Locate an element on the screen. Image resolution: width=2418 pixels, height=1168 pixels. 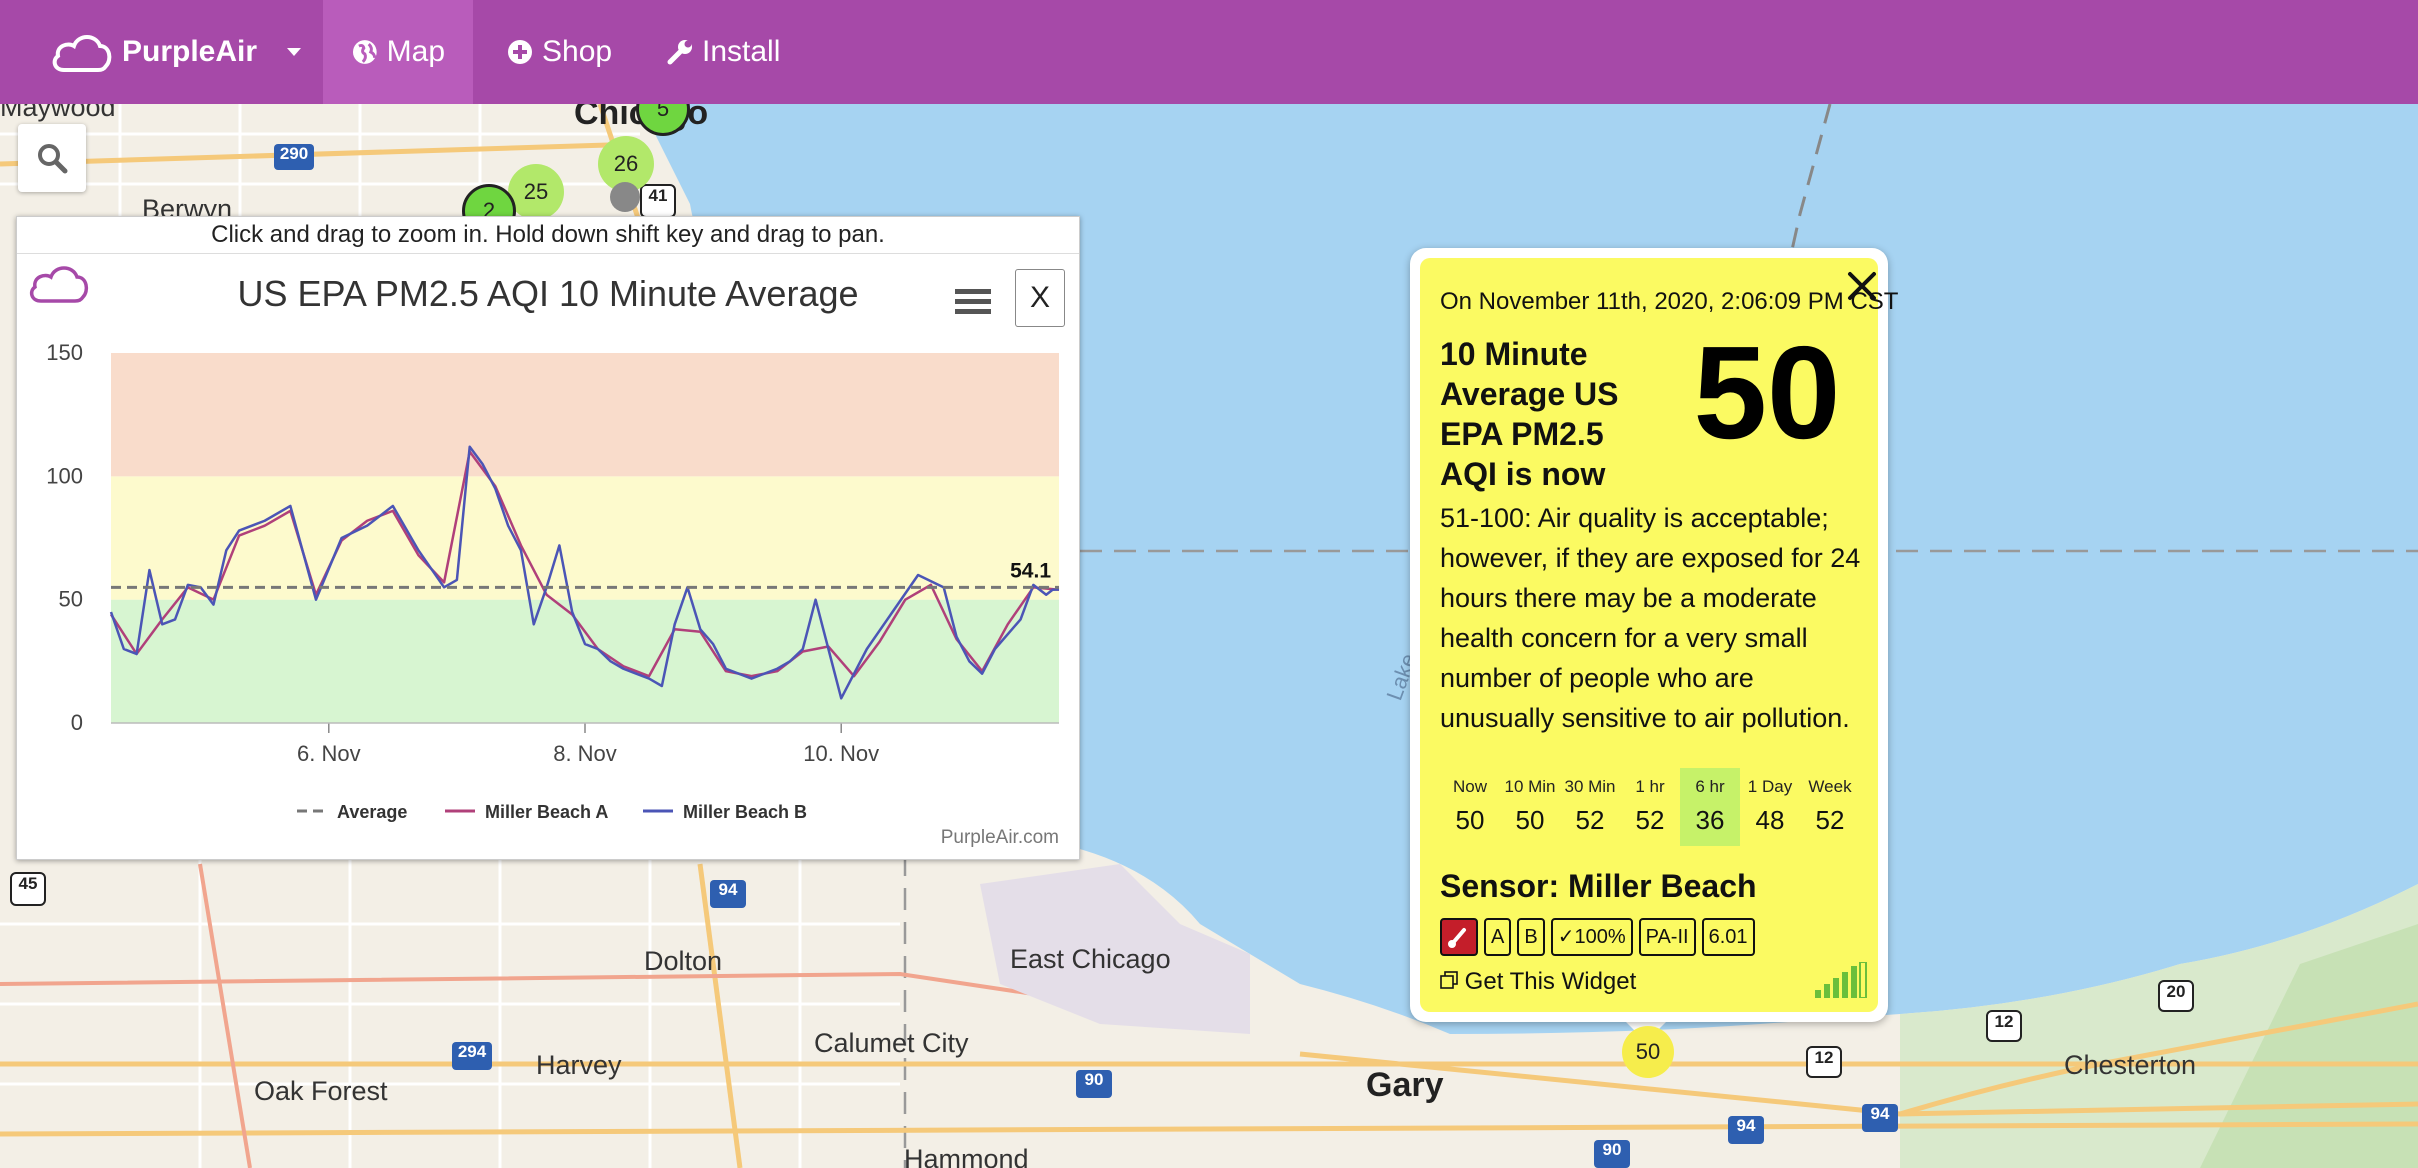
top-navbar: PurpleAir Map Shop Install is located at coordinates (1209, 52).